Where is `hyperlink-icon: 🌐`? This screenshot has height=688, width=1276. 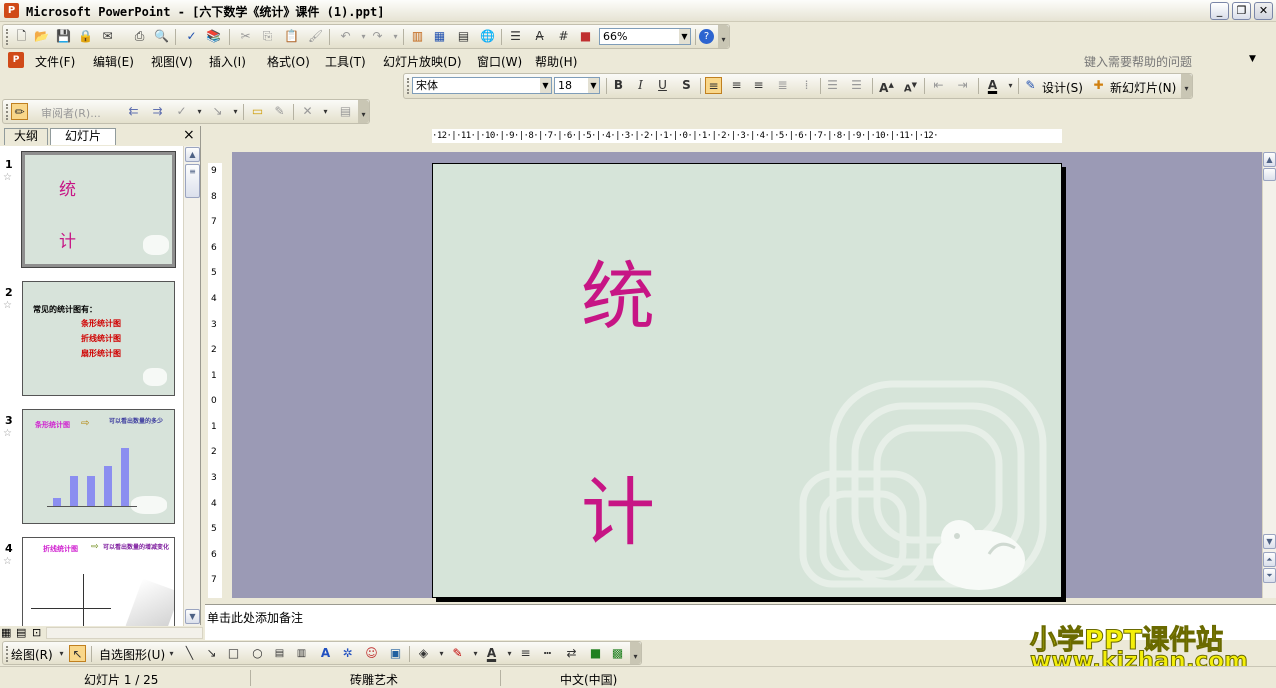
hyperlink-icon: 🌐 is located at coordinates (487, 36).